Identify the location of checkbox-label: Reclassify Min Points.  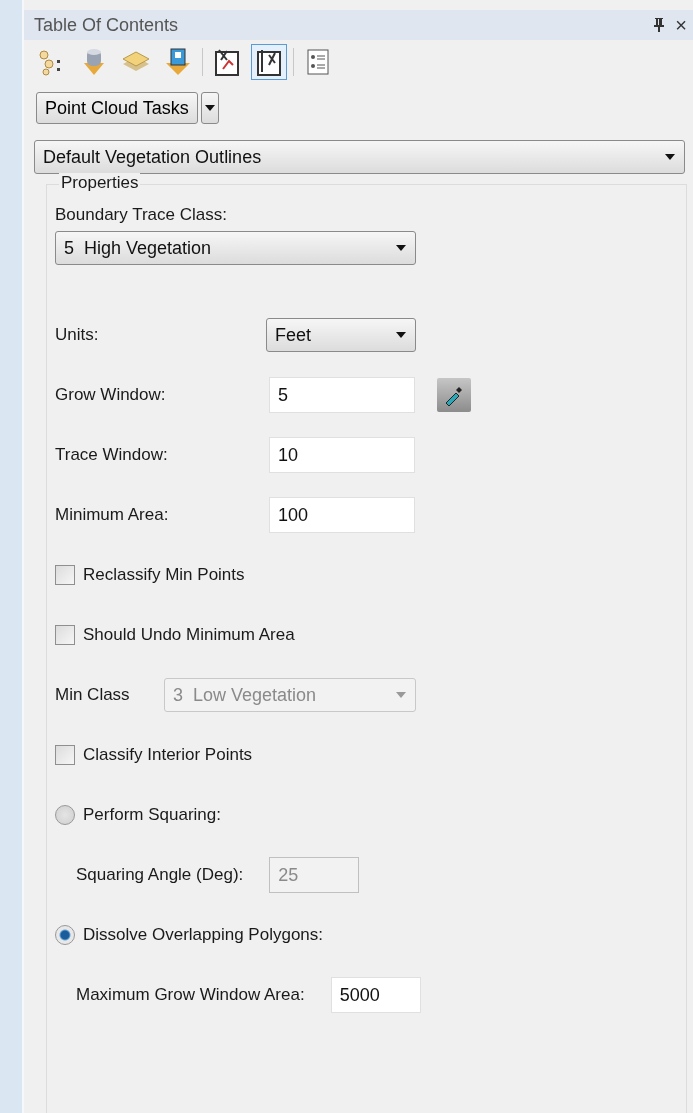
(164, 575).